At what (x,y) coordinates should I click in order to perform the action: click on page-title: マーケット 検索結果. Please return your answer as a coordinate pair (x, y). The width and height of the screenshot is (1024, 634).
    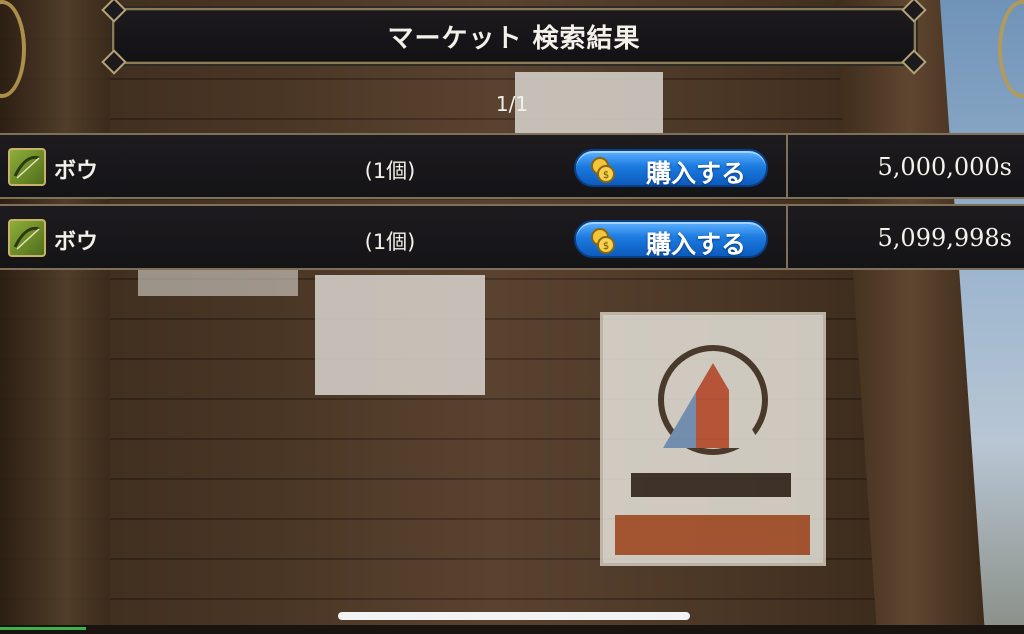
    Looking at the image, I should click on (514, 38).